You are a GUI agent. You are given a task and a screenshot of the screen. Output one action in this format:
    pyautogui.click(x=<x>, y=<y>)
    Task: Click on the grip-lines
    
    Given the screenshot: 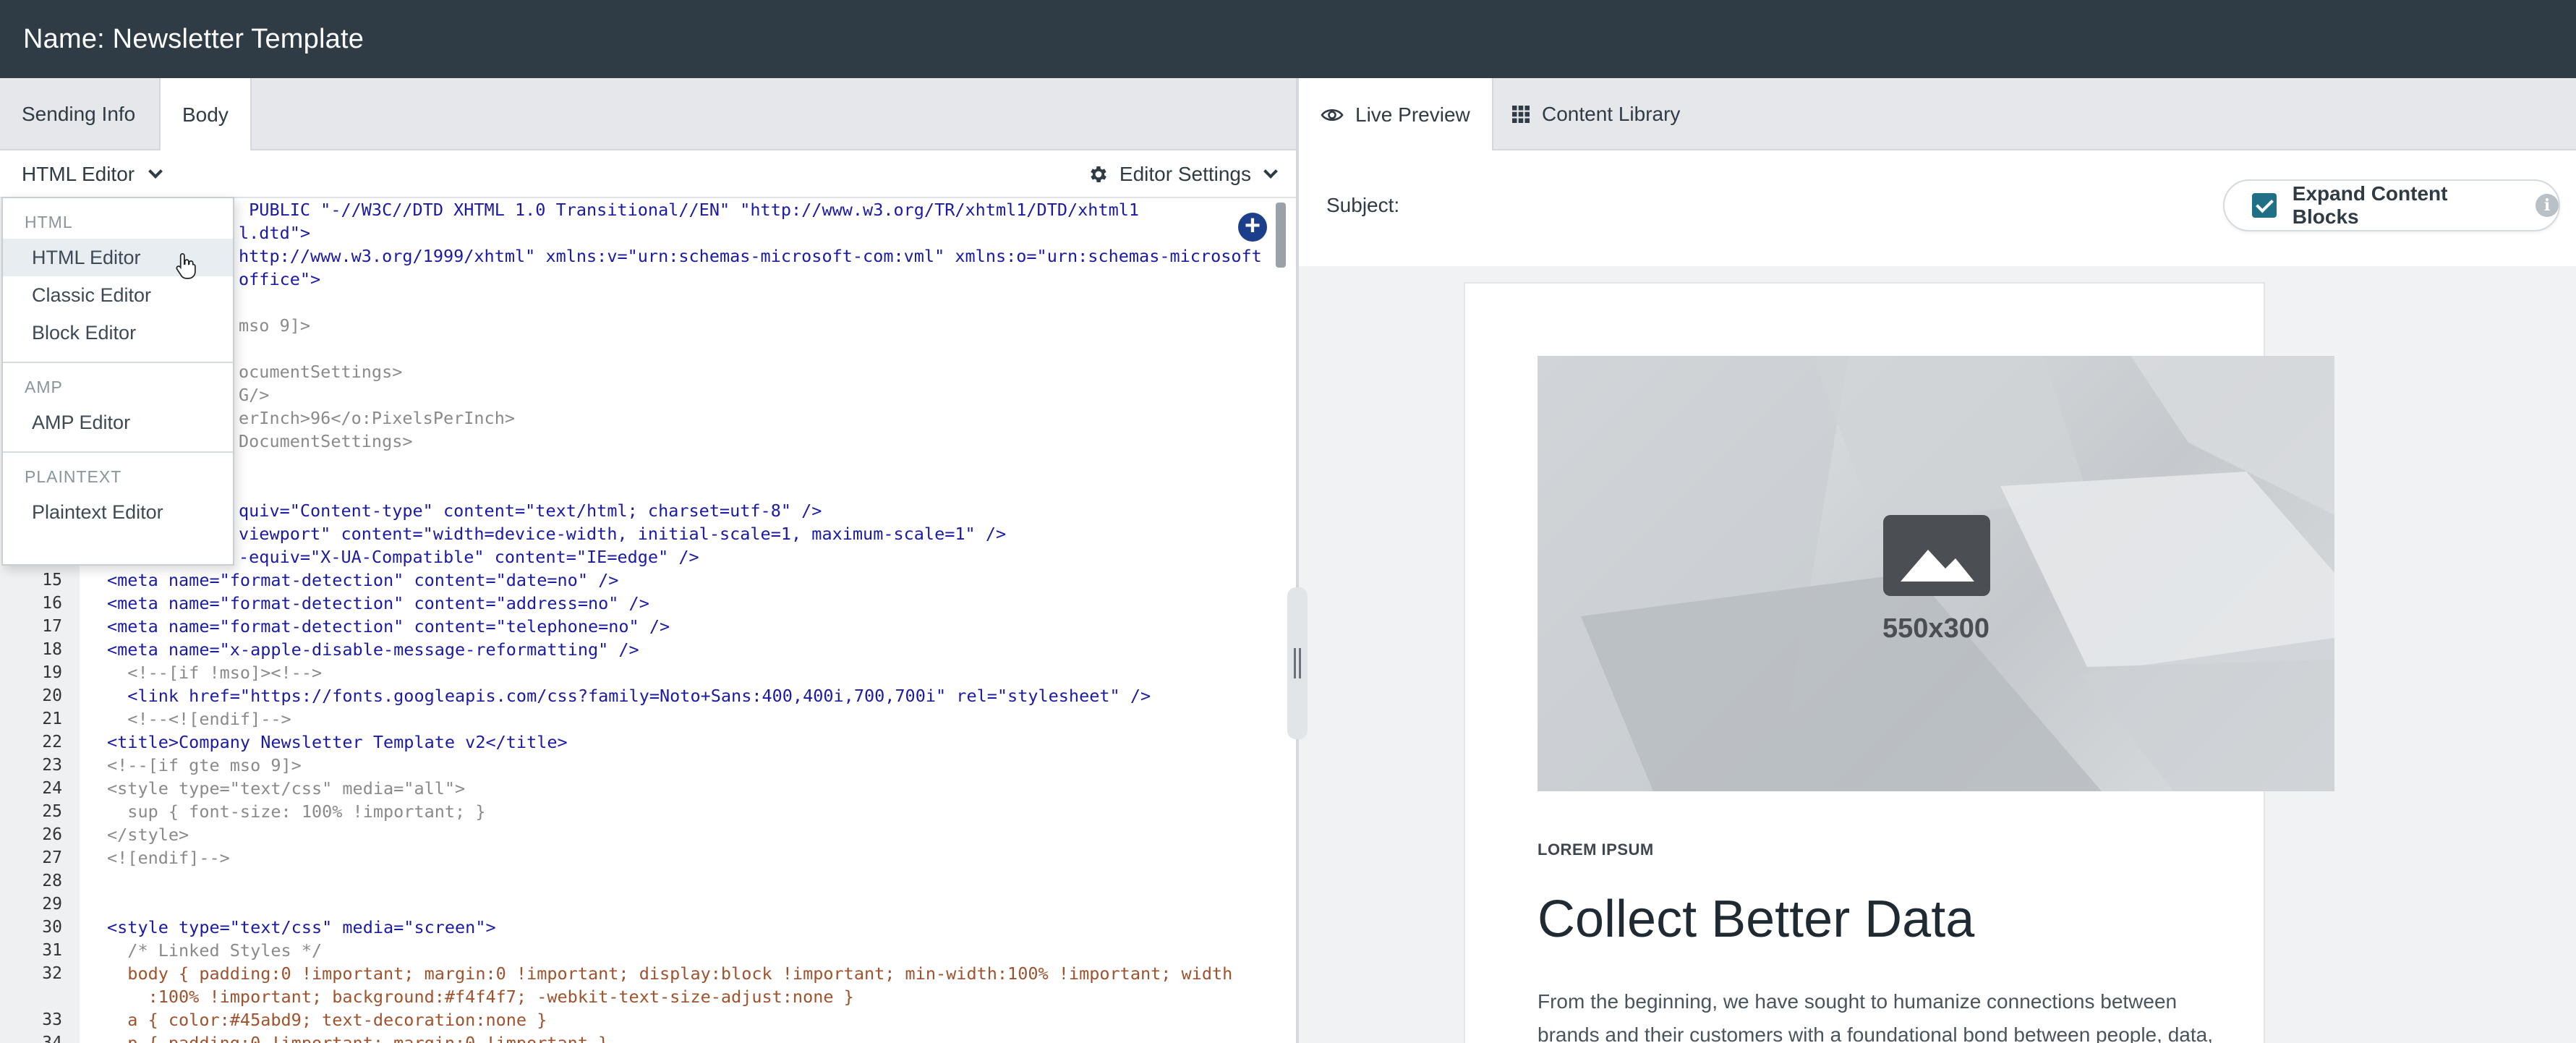 What is the action you would take?
    pyautogui.click(x=1297, y=663)
    